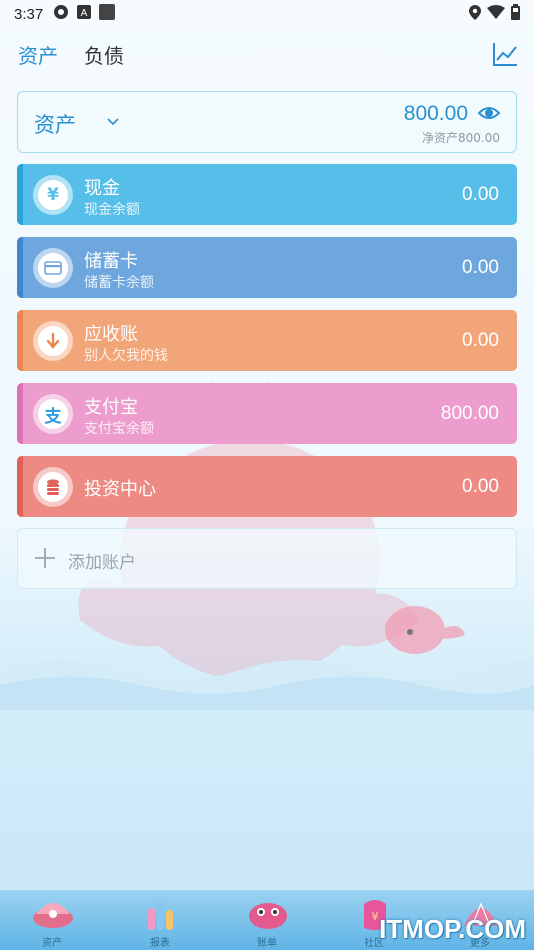 The width and height of the screenshot is (534, 950). Describe the element at coordinates (29, 14) in the screenshot. I see `status-time: 3:37` at that location.